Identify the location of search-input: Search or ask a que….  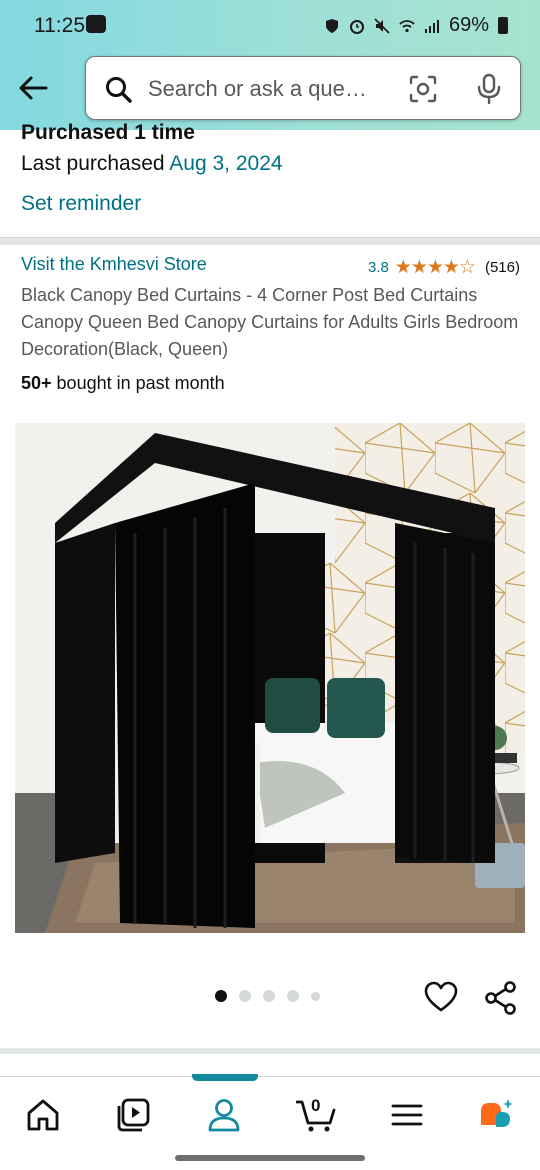
(257, 89).